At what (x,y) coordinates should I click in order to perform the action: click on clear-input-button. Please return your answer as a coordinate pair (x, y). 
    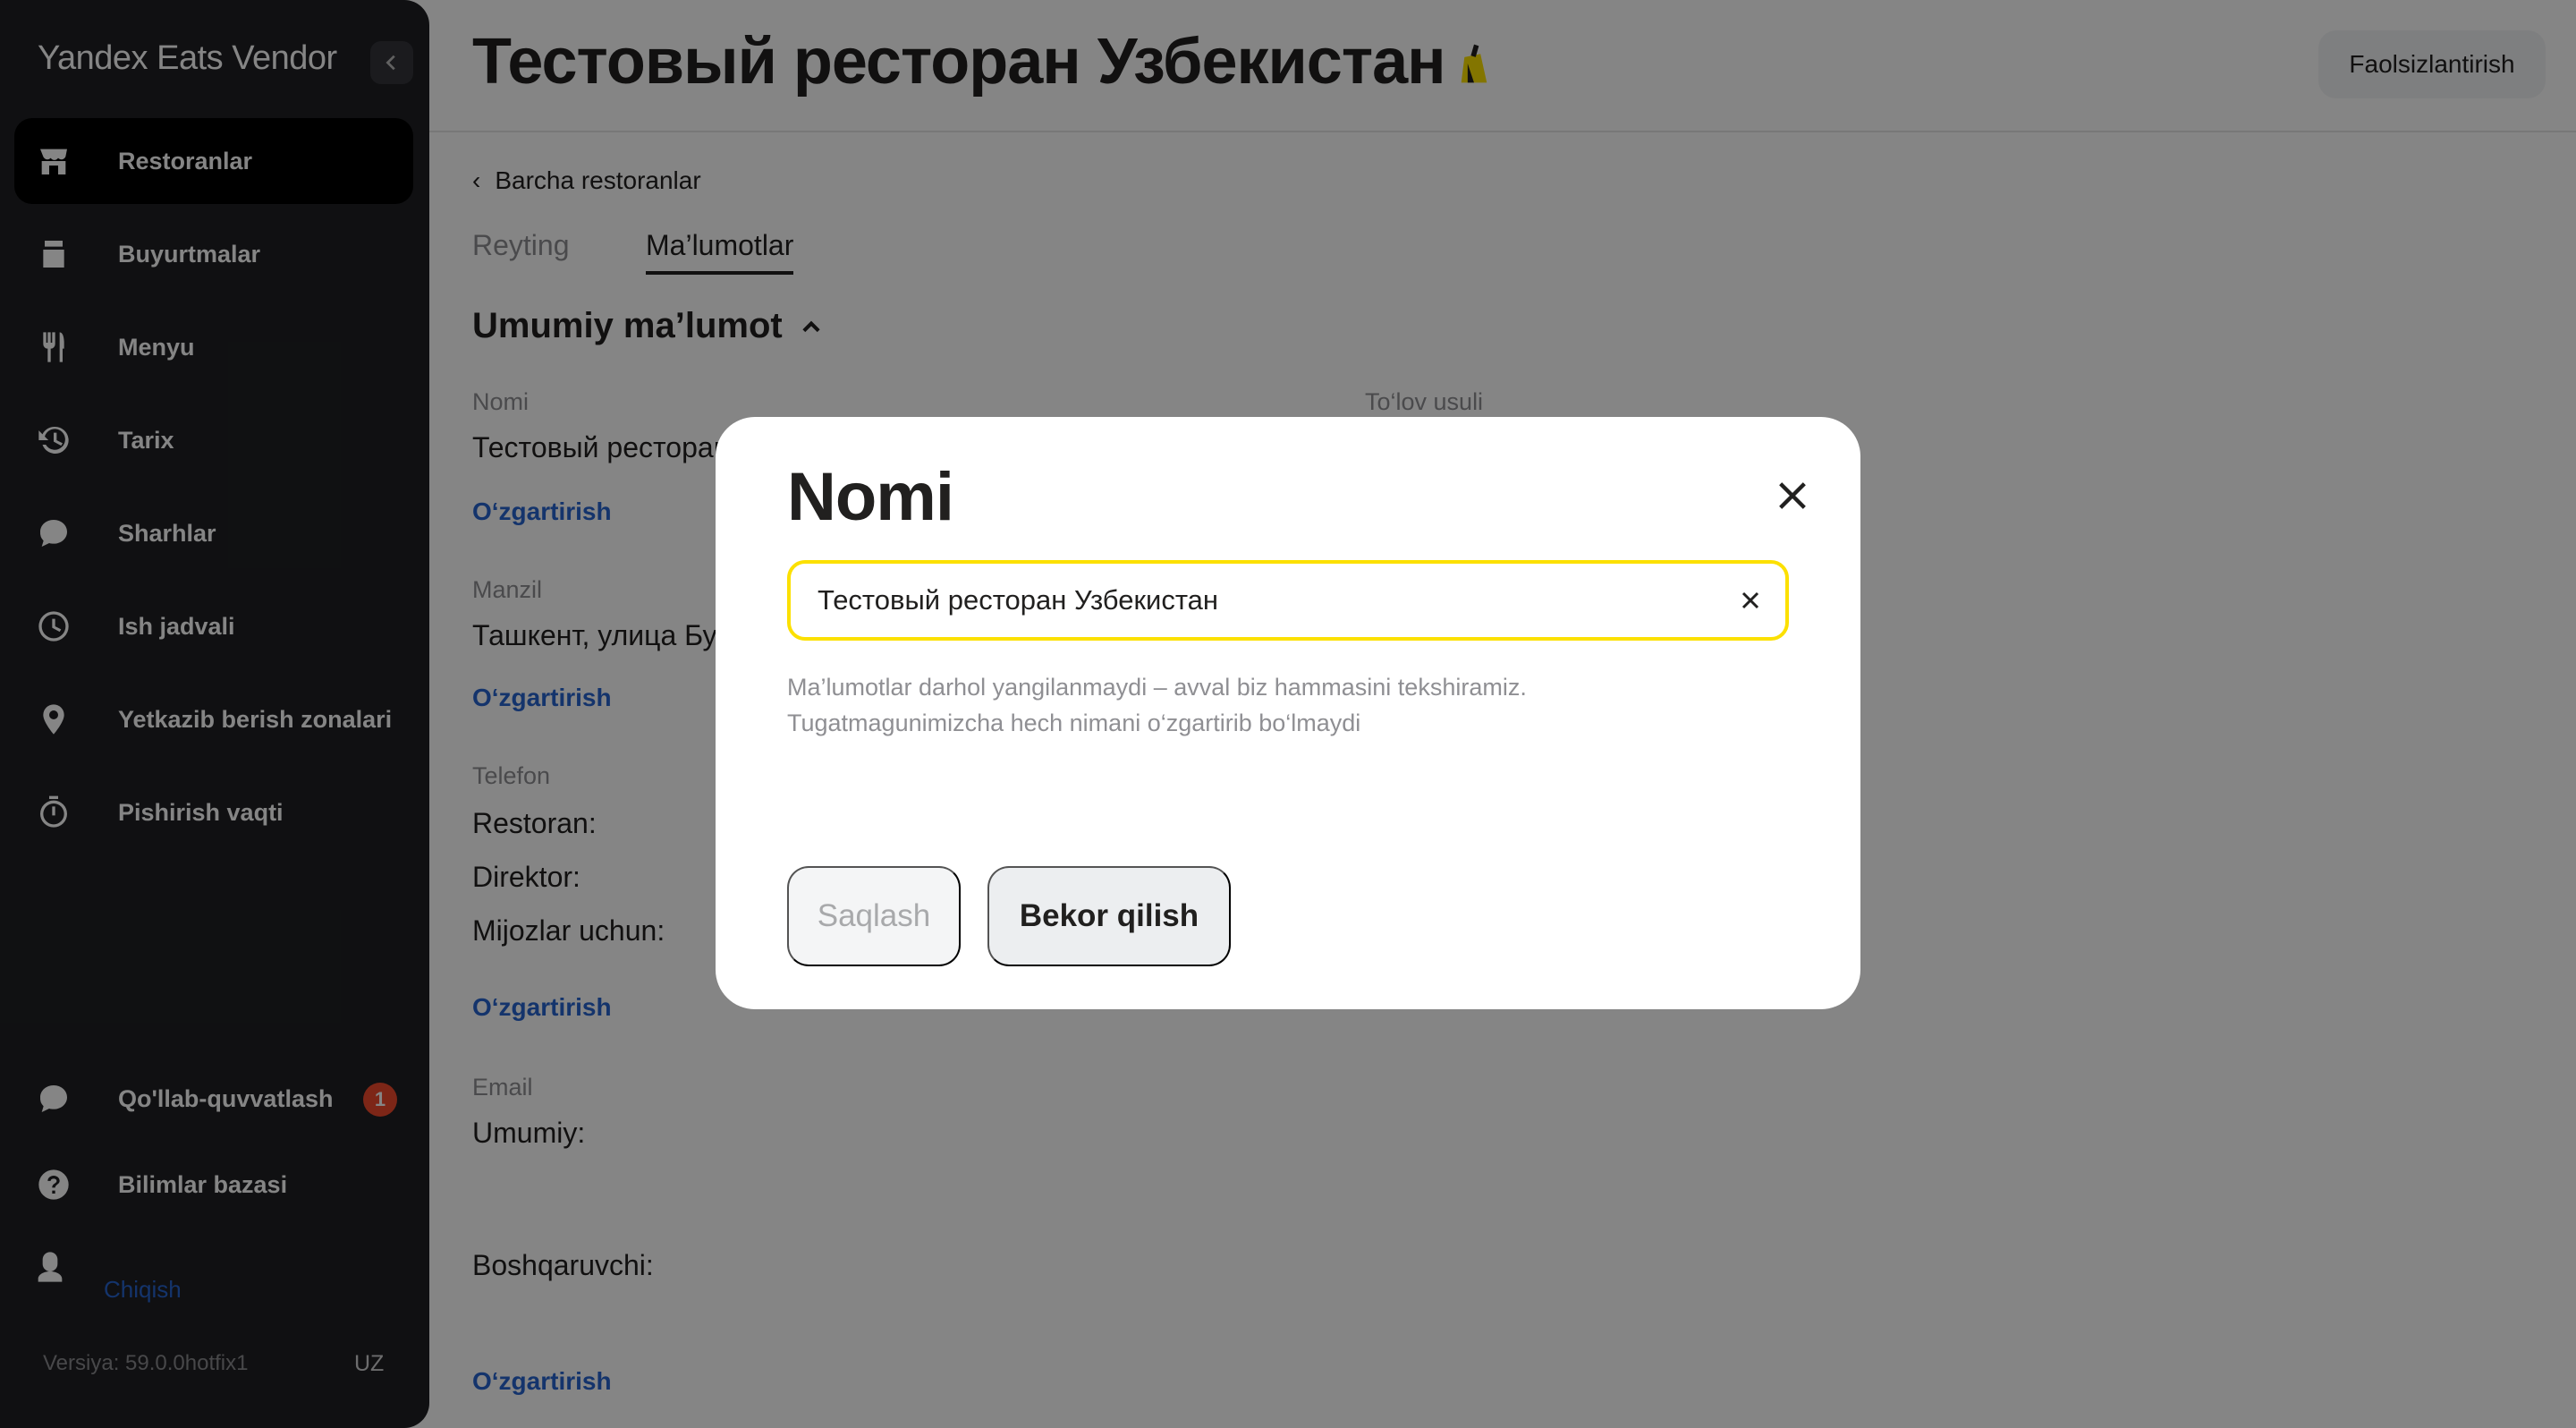
    Looking at the image, I should click on (1750, 600).